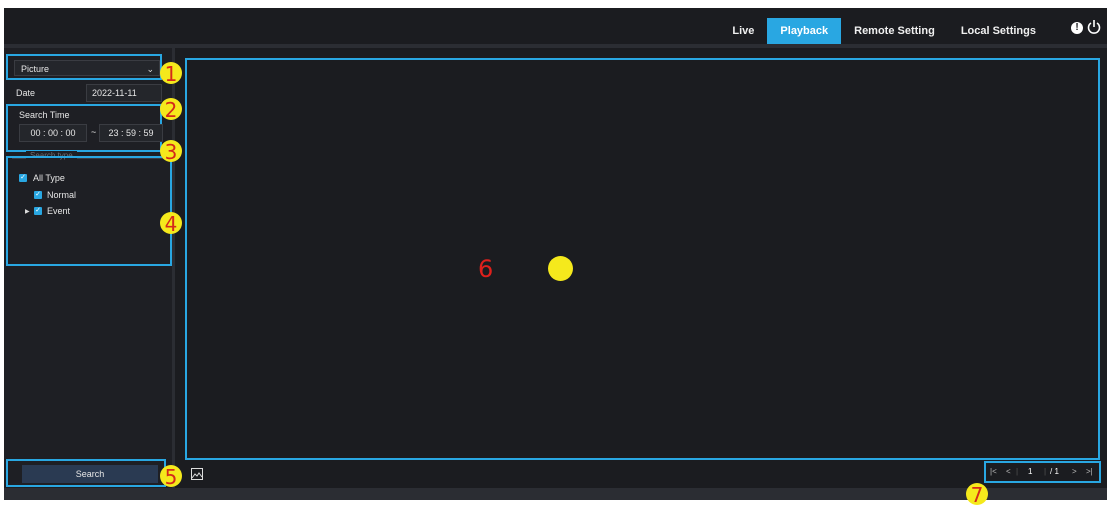  I want to click on date-row: Date 2022-11-11, so click(87, 93).